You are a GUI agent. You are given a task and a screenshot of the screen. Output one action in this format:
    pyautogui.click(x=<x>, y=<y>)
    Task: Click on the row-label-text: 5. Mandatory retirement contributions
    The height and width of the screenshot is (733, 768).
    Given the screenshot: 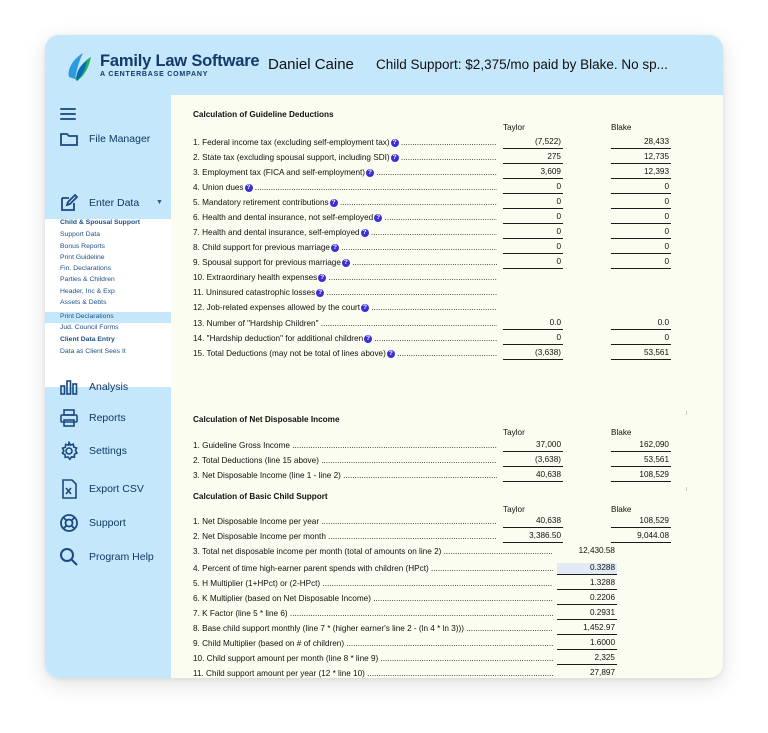 What is the action you would take?
    pyautogui.click(x=261, y=202)
    